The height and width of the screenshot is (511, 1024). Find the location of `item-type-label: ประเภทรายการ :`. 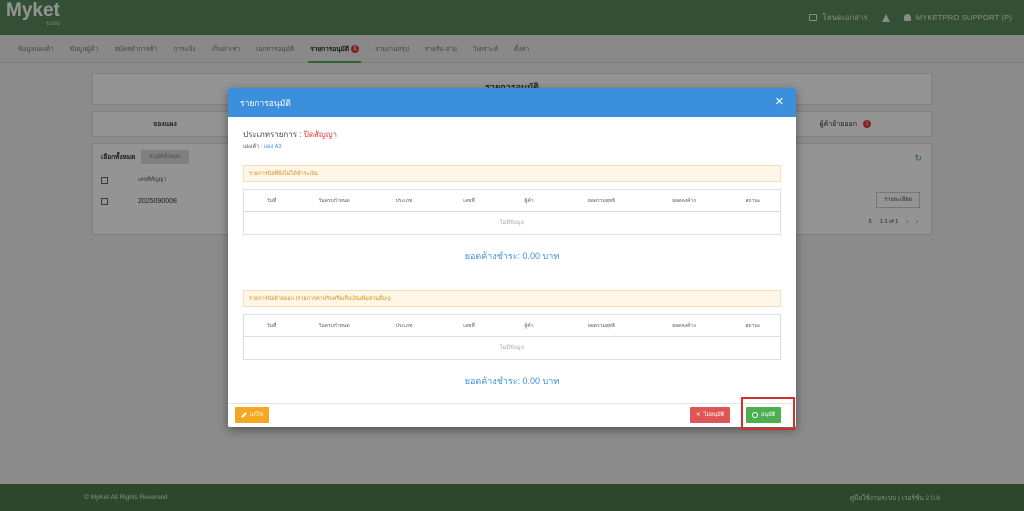

item-type-label: ประเภทรายการ : is located at coordinates (273, 134).